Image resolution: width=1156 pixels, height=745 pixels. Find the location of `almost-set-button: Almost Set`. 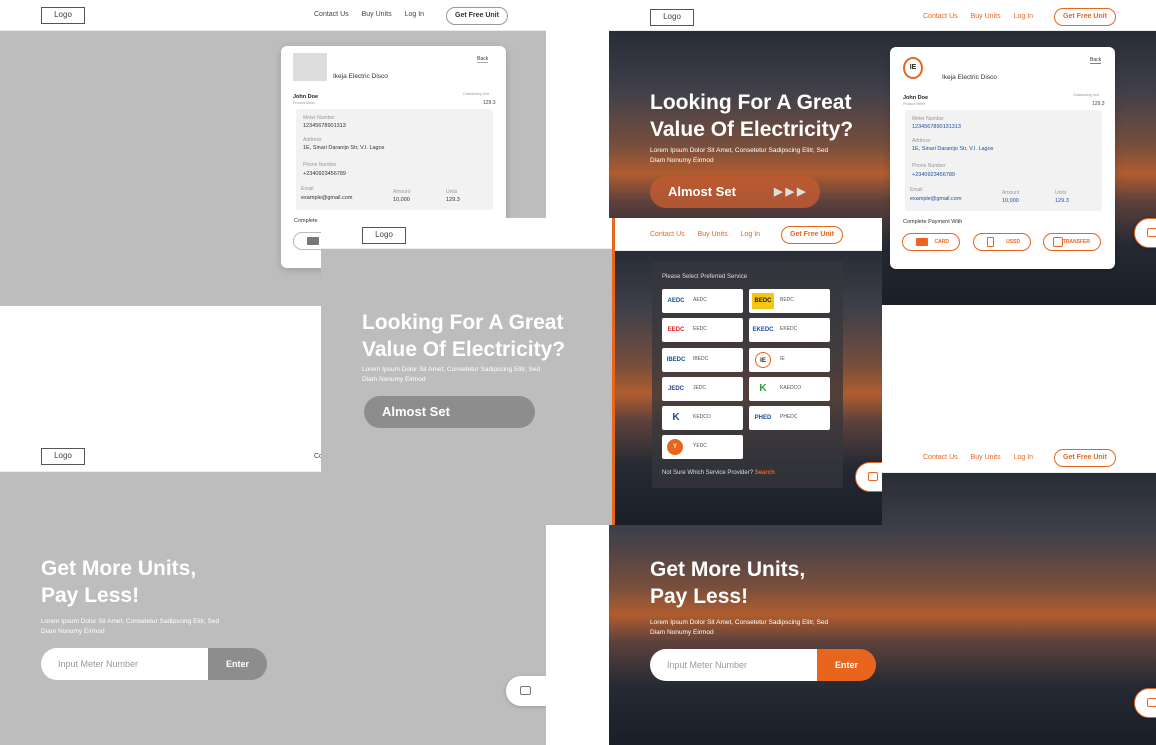

almost-set-button: Almost Set is located at coordinates (449, 412).